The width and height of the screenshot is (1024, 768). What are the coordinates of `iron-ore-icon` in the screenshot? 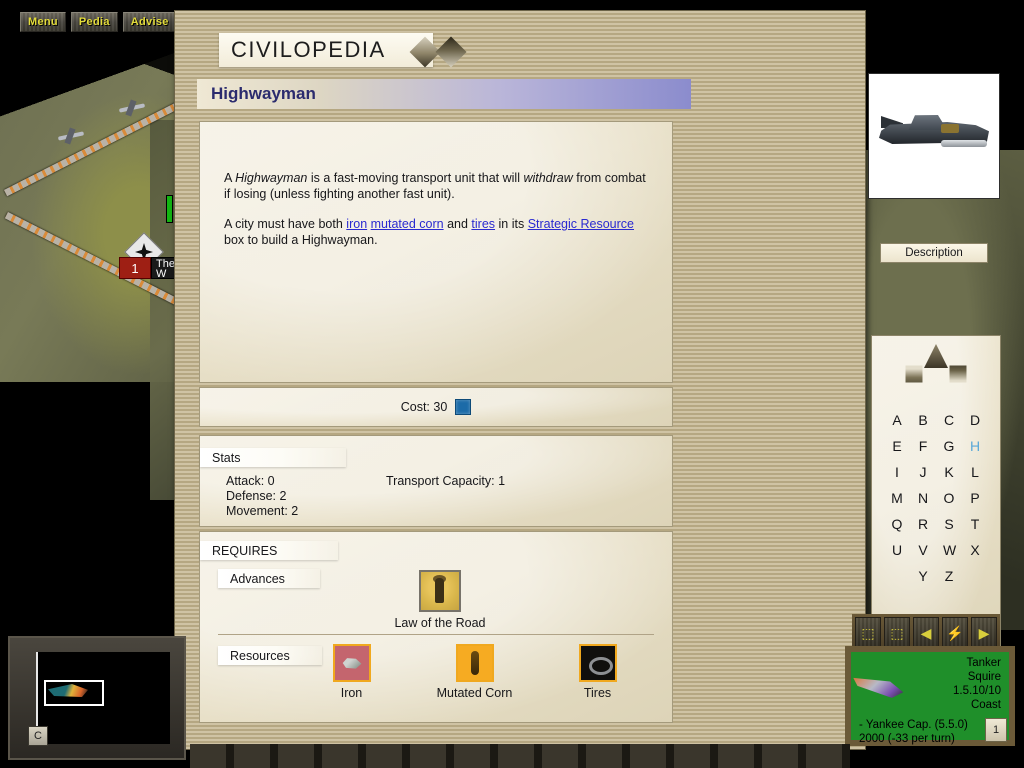 It's located at (351, 663).